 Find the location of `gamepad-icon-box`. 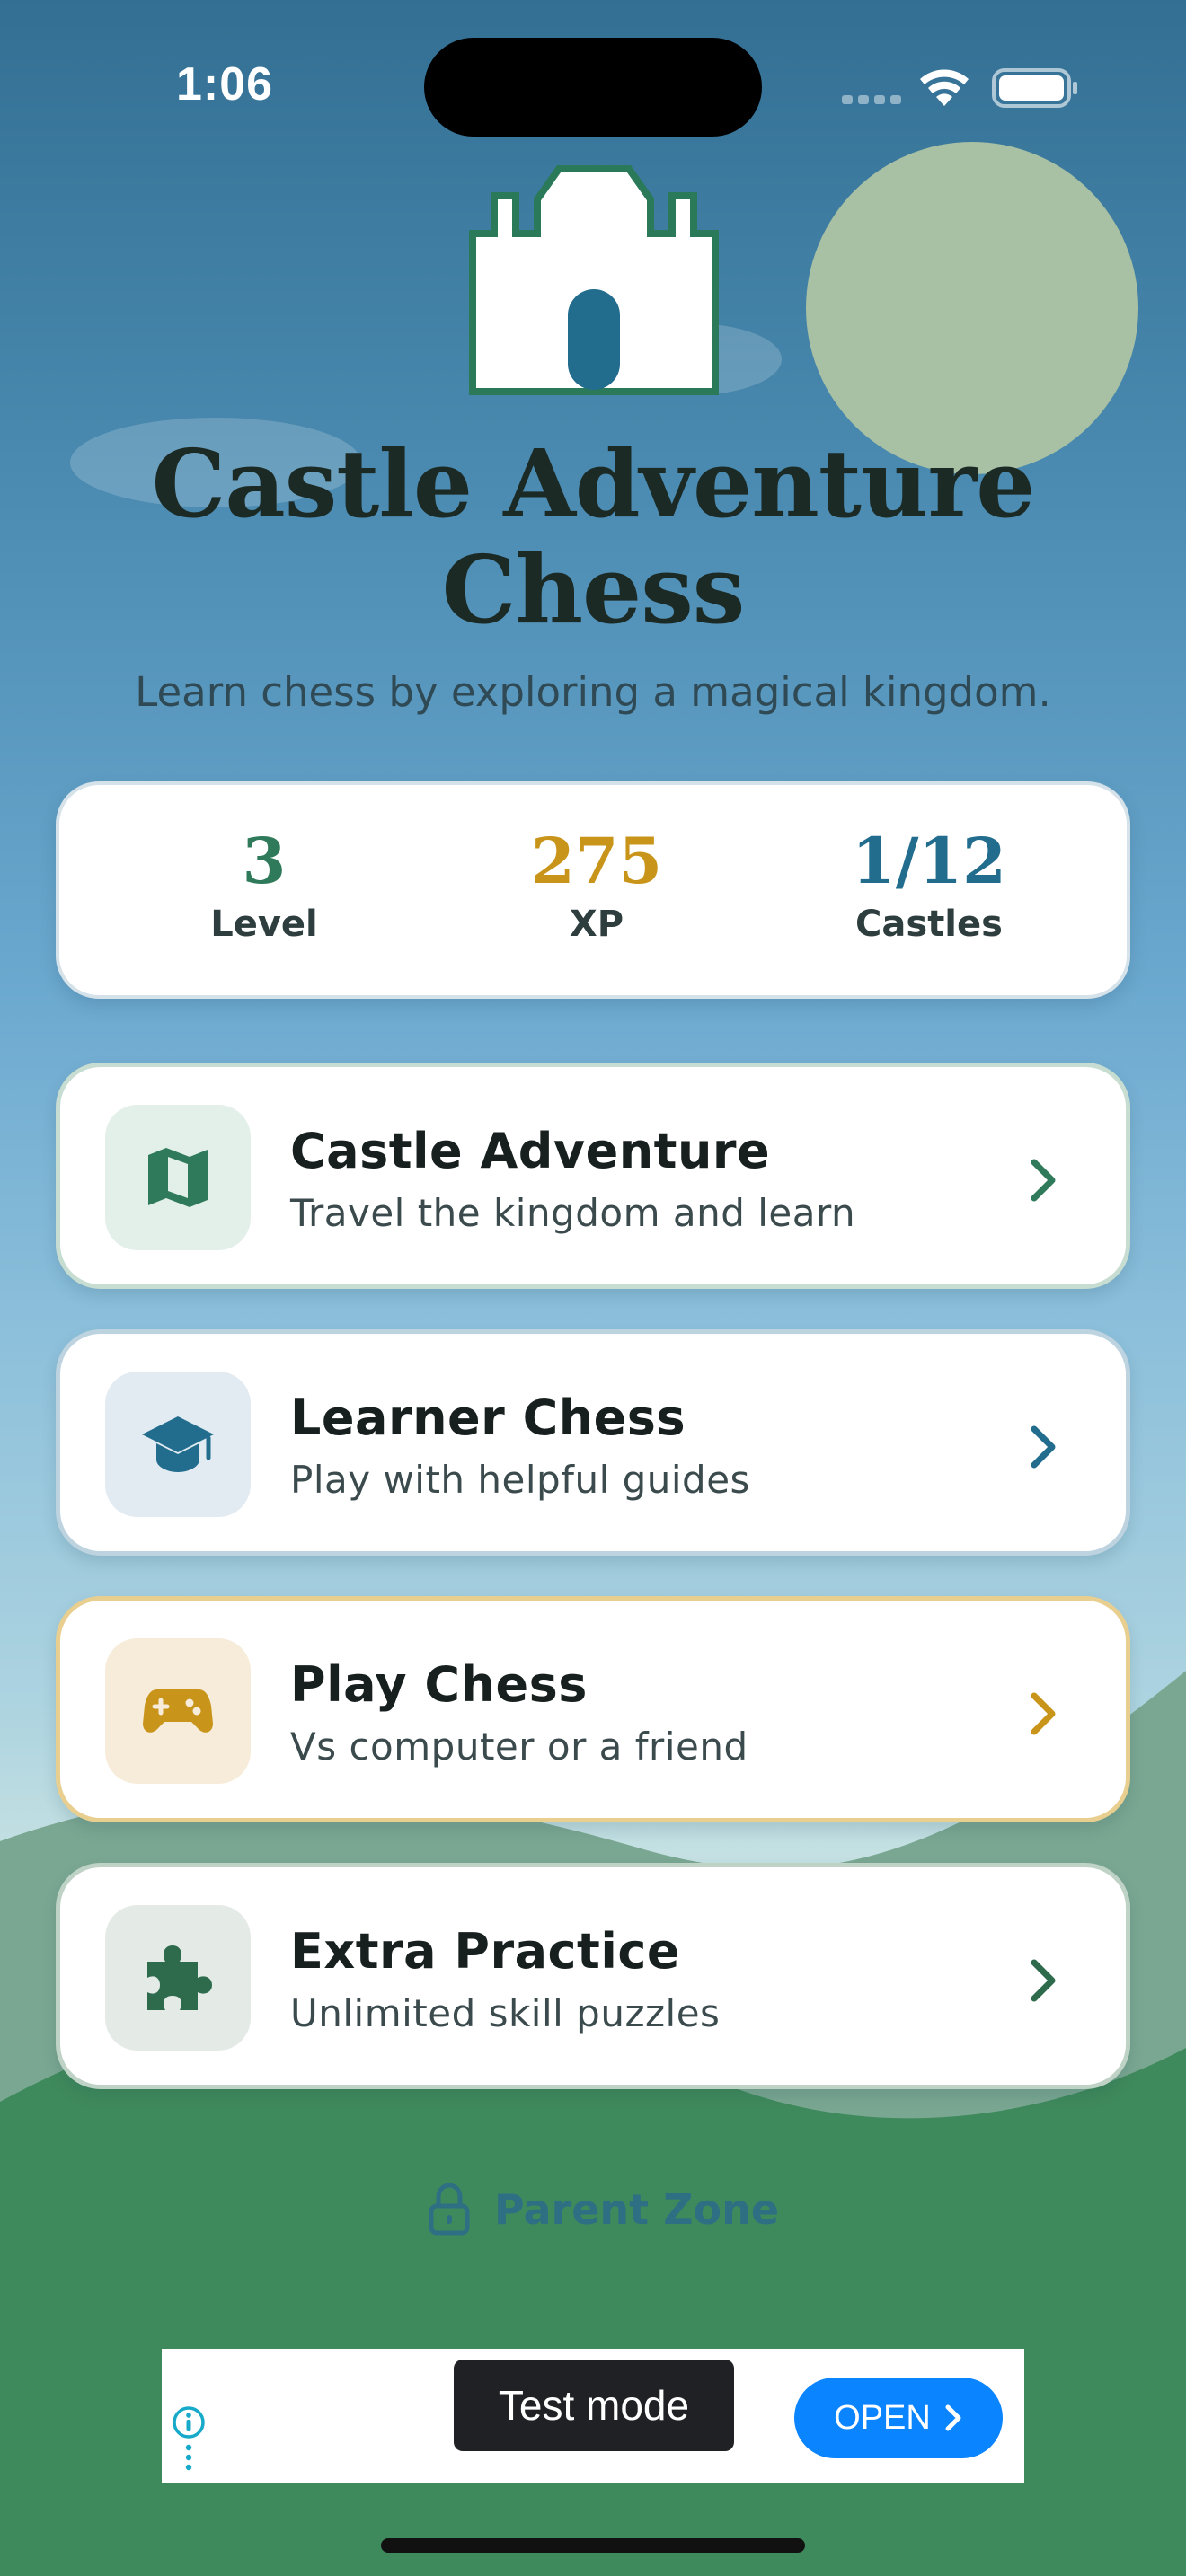

gamepad-icon-box is located at coordinates (178, 1711).